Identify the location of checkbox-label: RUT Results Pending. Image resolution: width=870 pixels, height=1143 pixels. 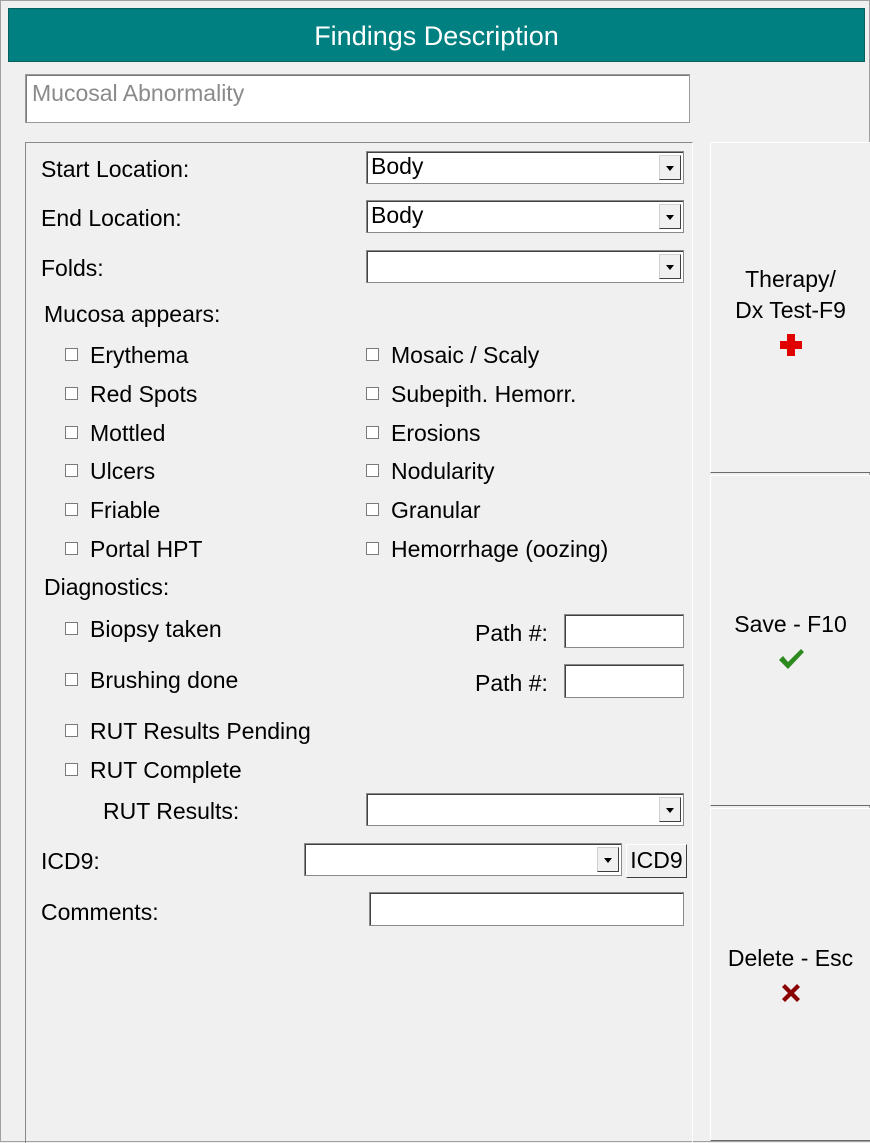
(200, 731).